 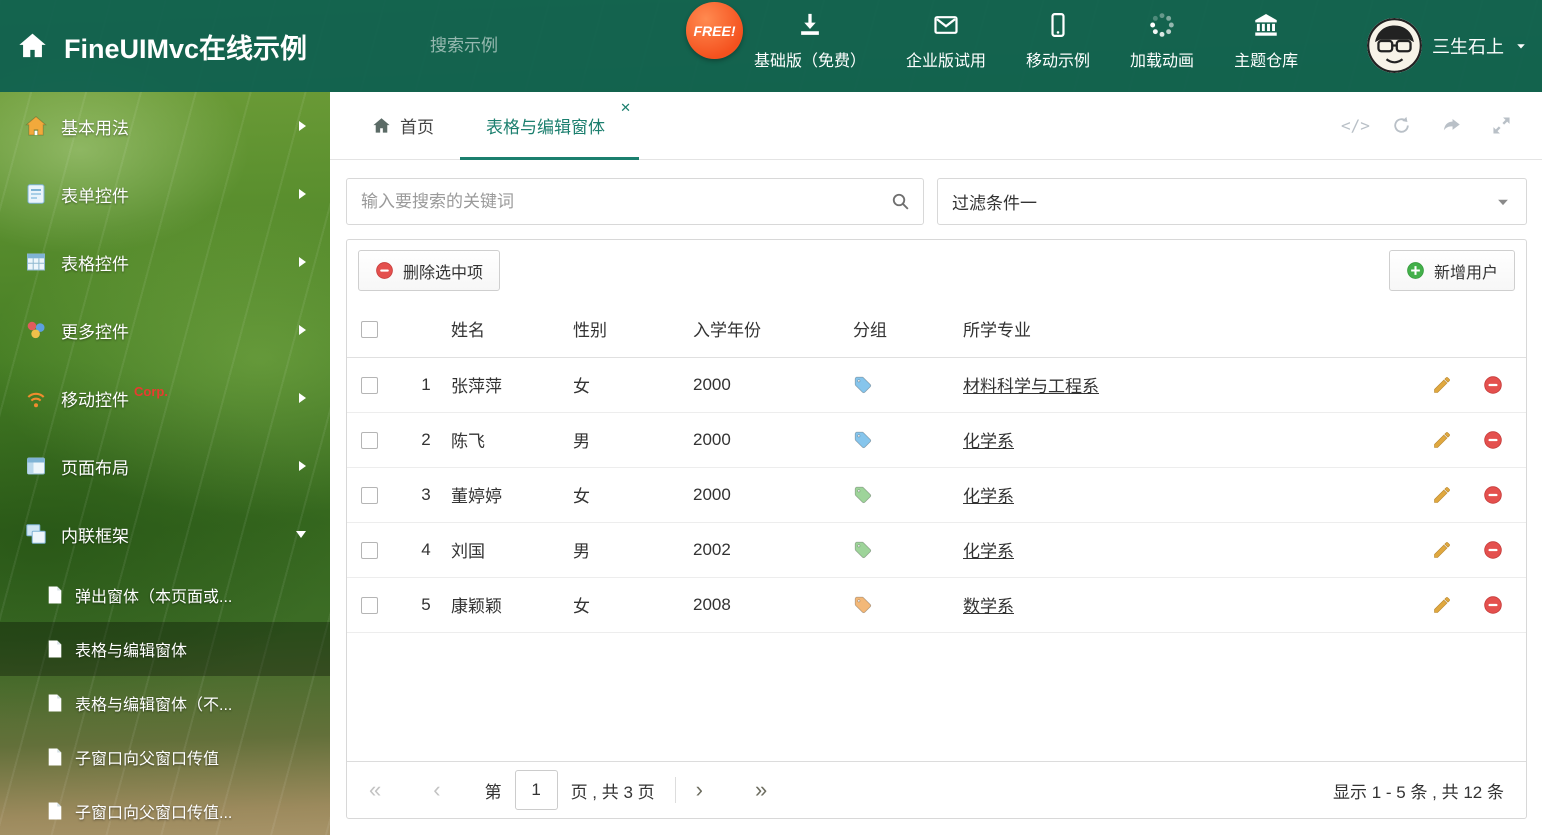 What do you see at coordinates (403, 125) in the screenshot?
I see `tab-home: 首页` at bounding box center [403, 125].